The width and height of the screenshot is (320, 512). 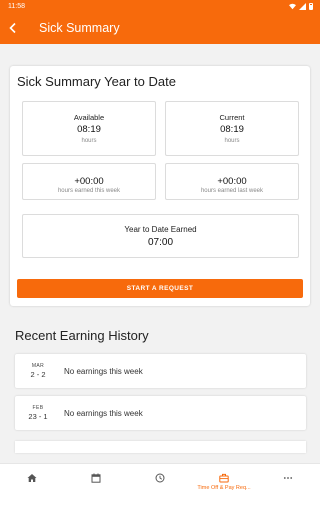 I want to click on available-unit: hours, so click(x=89, y=141).